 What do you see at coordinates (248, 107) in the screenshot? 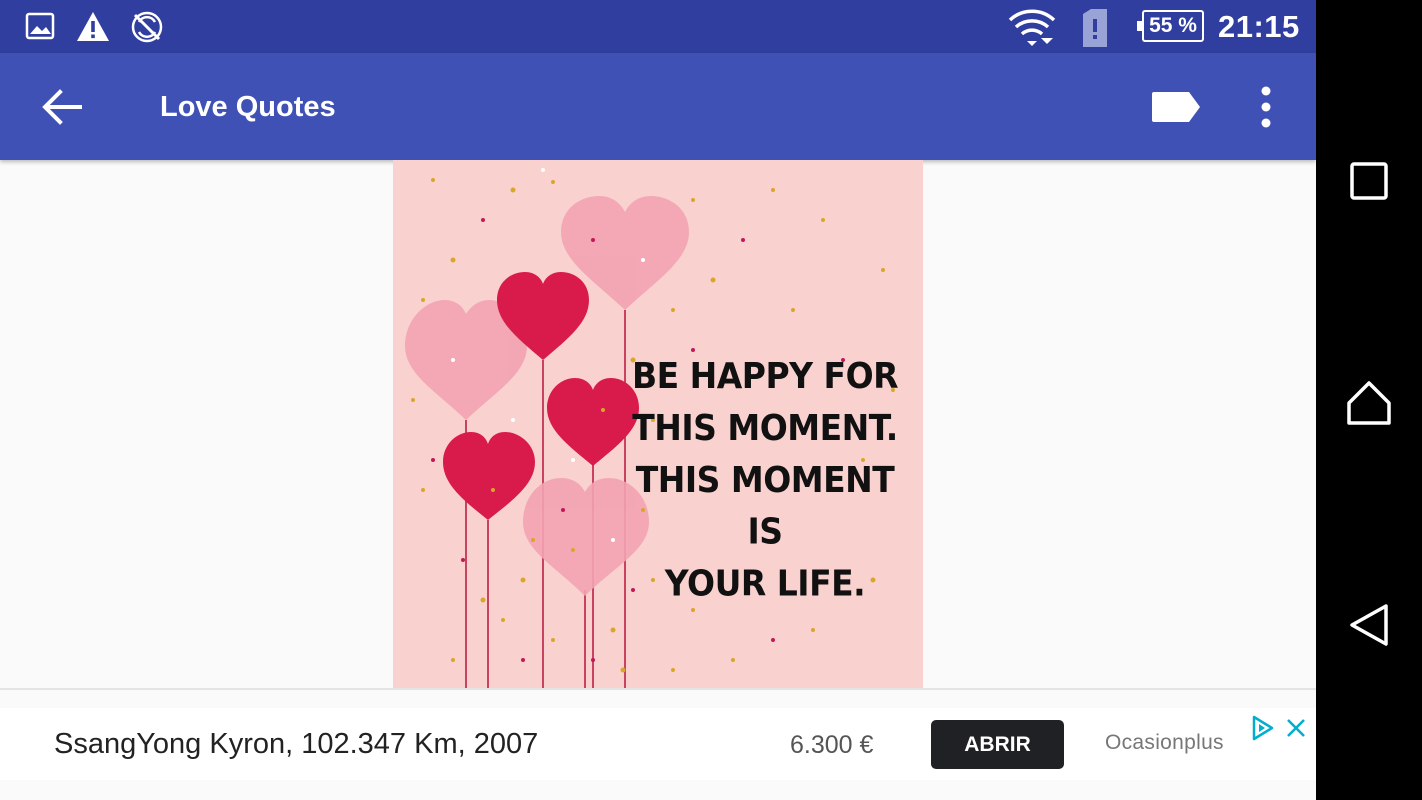
I see `page-title: Love Quotes` at bounding box center [248, 107].